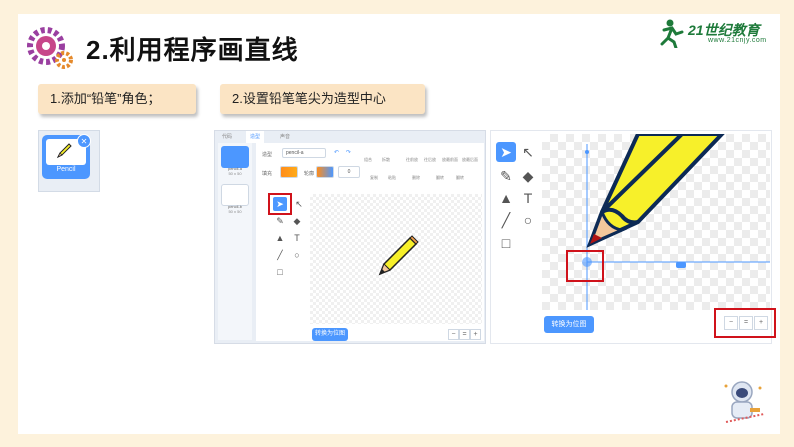 This screenshot has height=447, width=794. What do you see at coordinates (392, 178) in the screenshot?
I see `toolbar-paste: 粘贴` at bounding box center [392, 178].